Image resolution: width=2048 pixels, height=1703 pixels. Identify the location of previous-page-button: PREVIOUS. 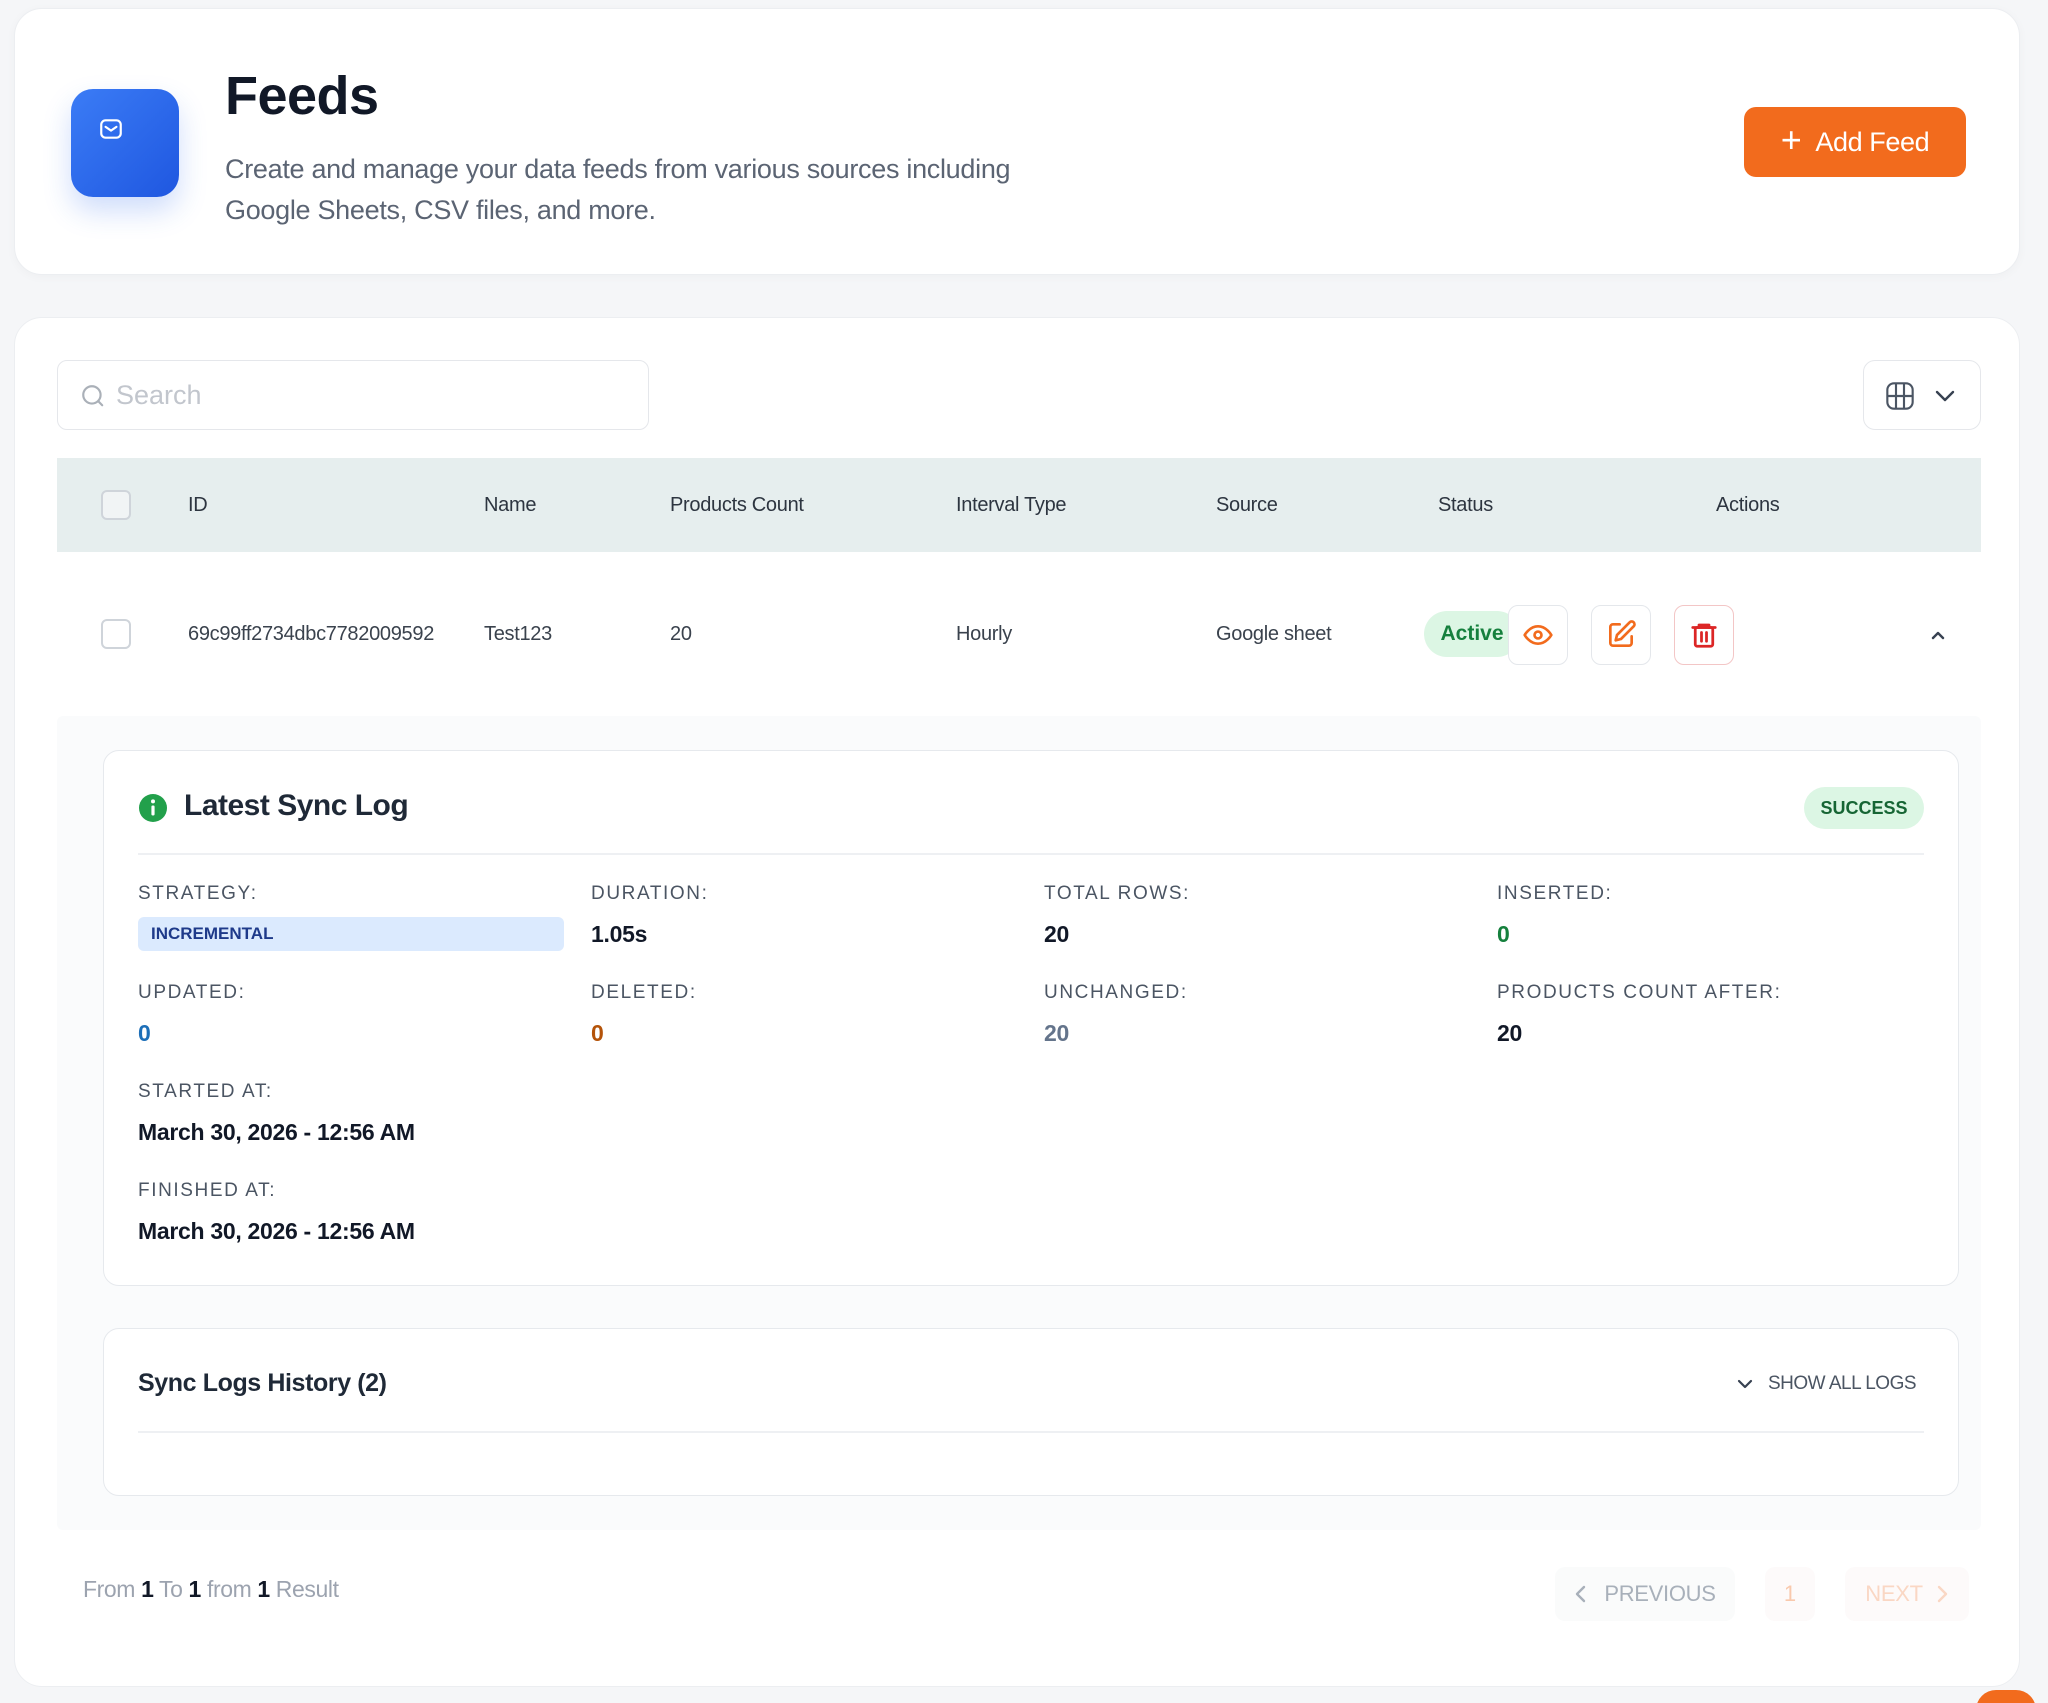
(1645, 1594).